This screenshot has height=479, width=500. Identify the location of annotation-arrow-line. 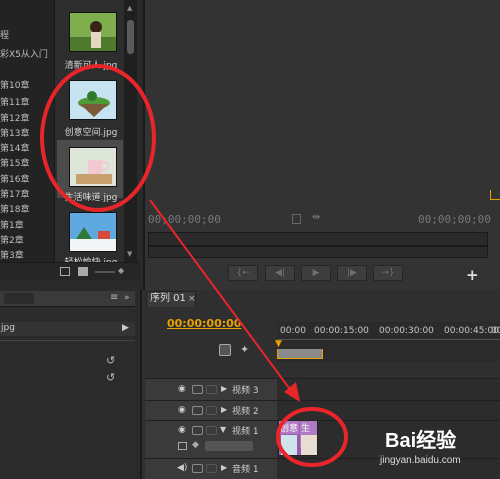
(221, 296).